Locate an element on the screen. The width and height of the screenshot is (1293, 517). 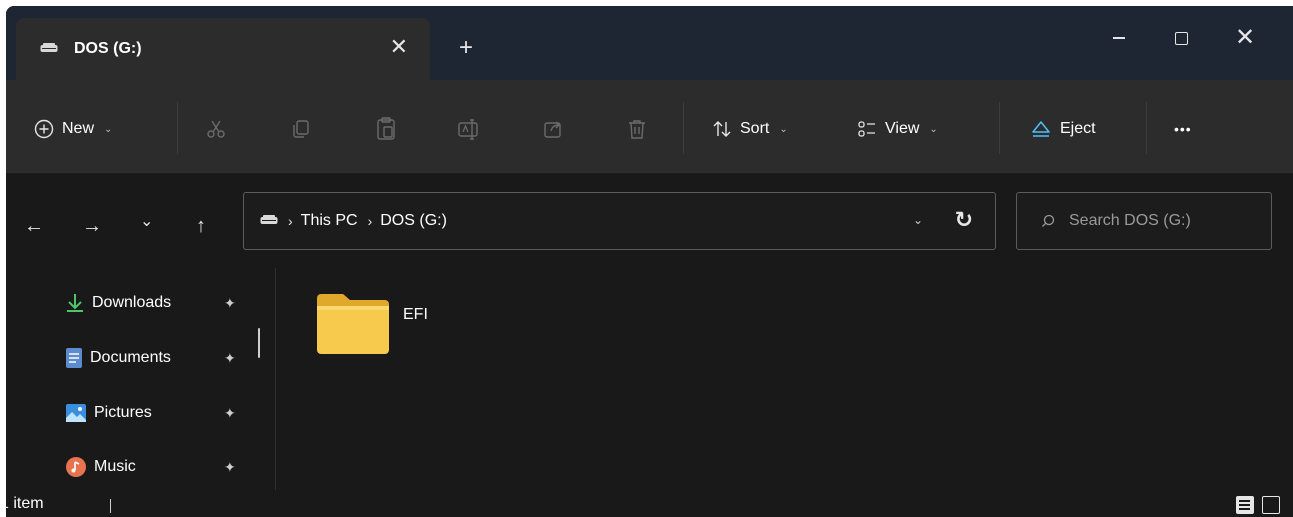
sidebar-item-downloads: Downloads ✦ is located at coordinates (156, 303).